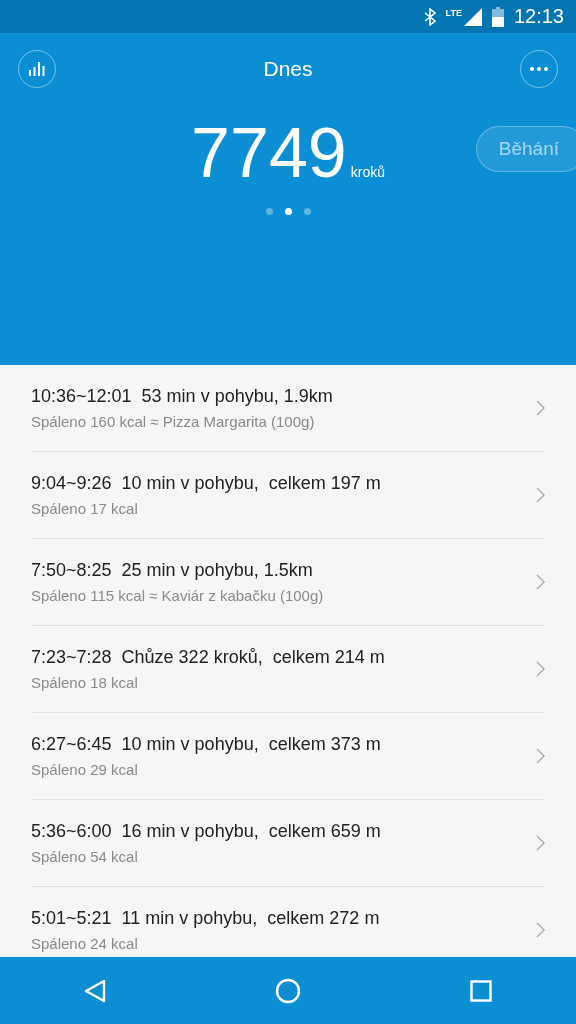 The height and width of the screenshot is (1024, 576). I want to click on activity-row: 9:04~9:26 10 min v pohybu, celkem 197 m Spáleno 17 kcal, so click(288, 495).